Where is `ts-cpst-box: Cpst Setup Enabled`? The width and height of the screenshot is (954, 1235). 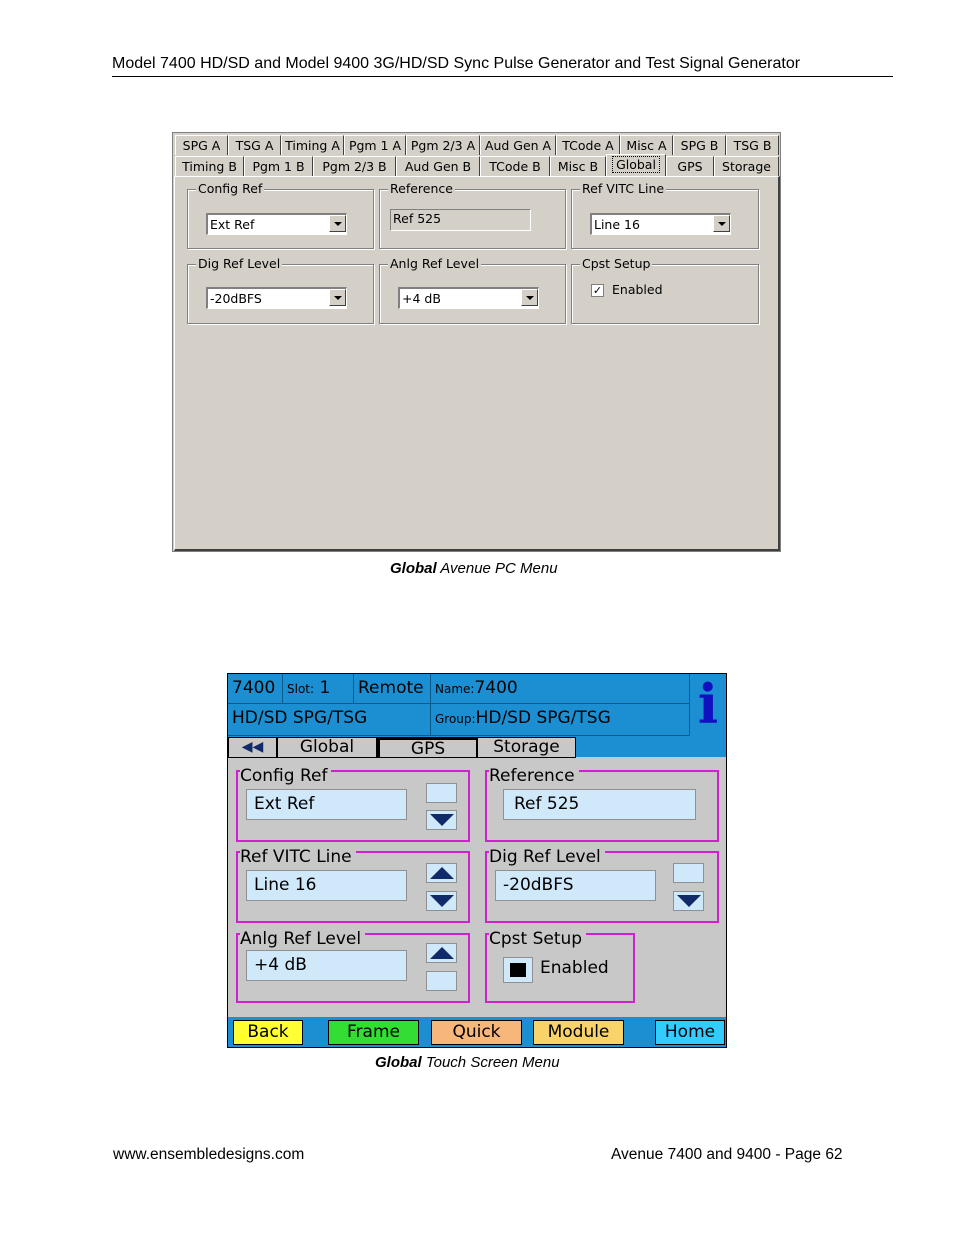
ts-cpst-box: Cpst Setup Enabled is located at coordinates (560, 966).